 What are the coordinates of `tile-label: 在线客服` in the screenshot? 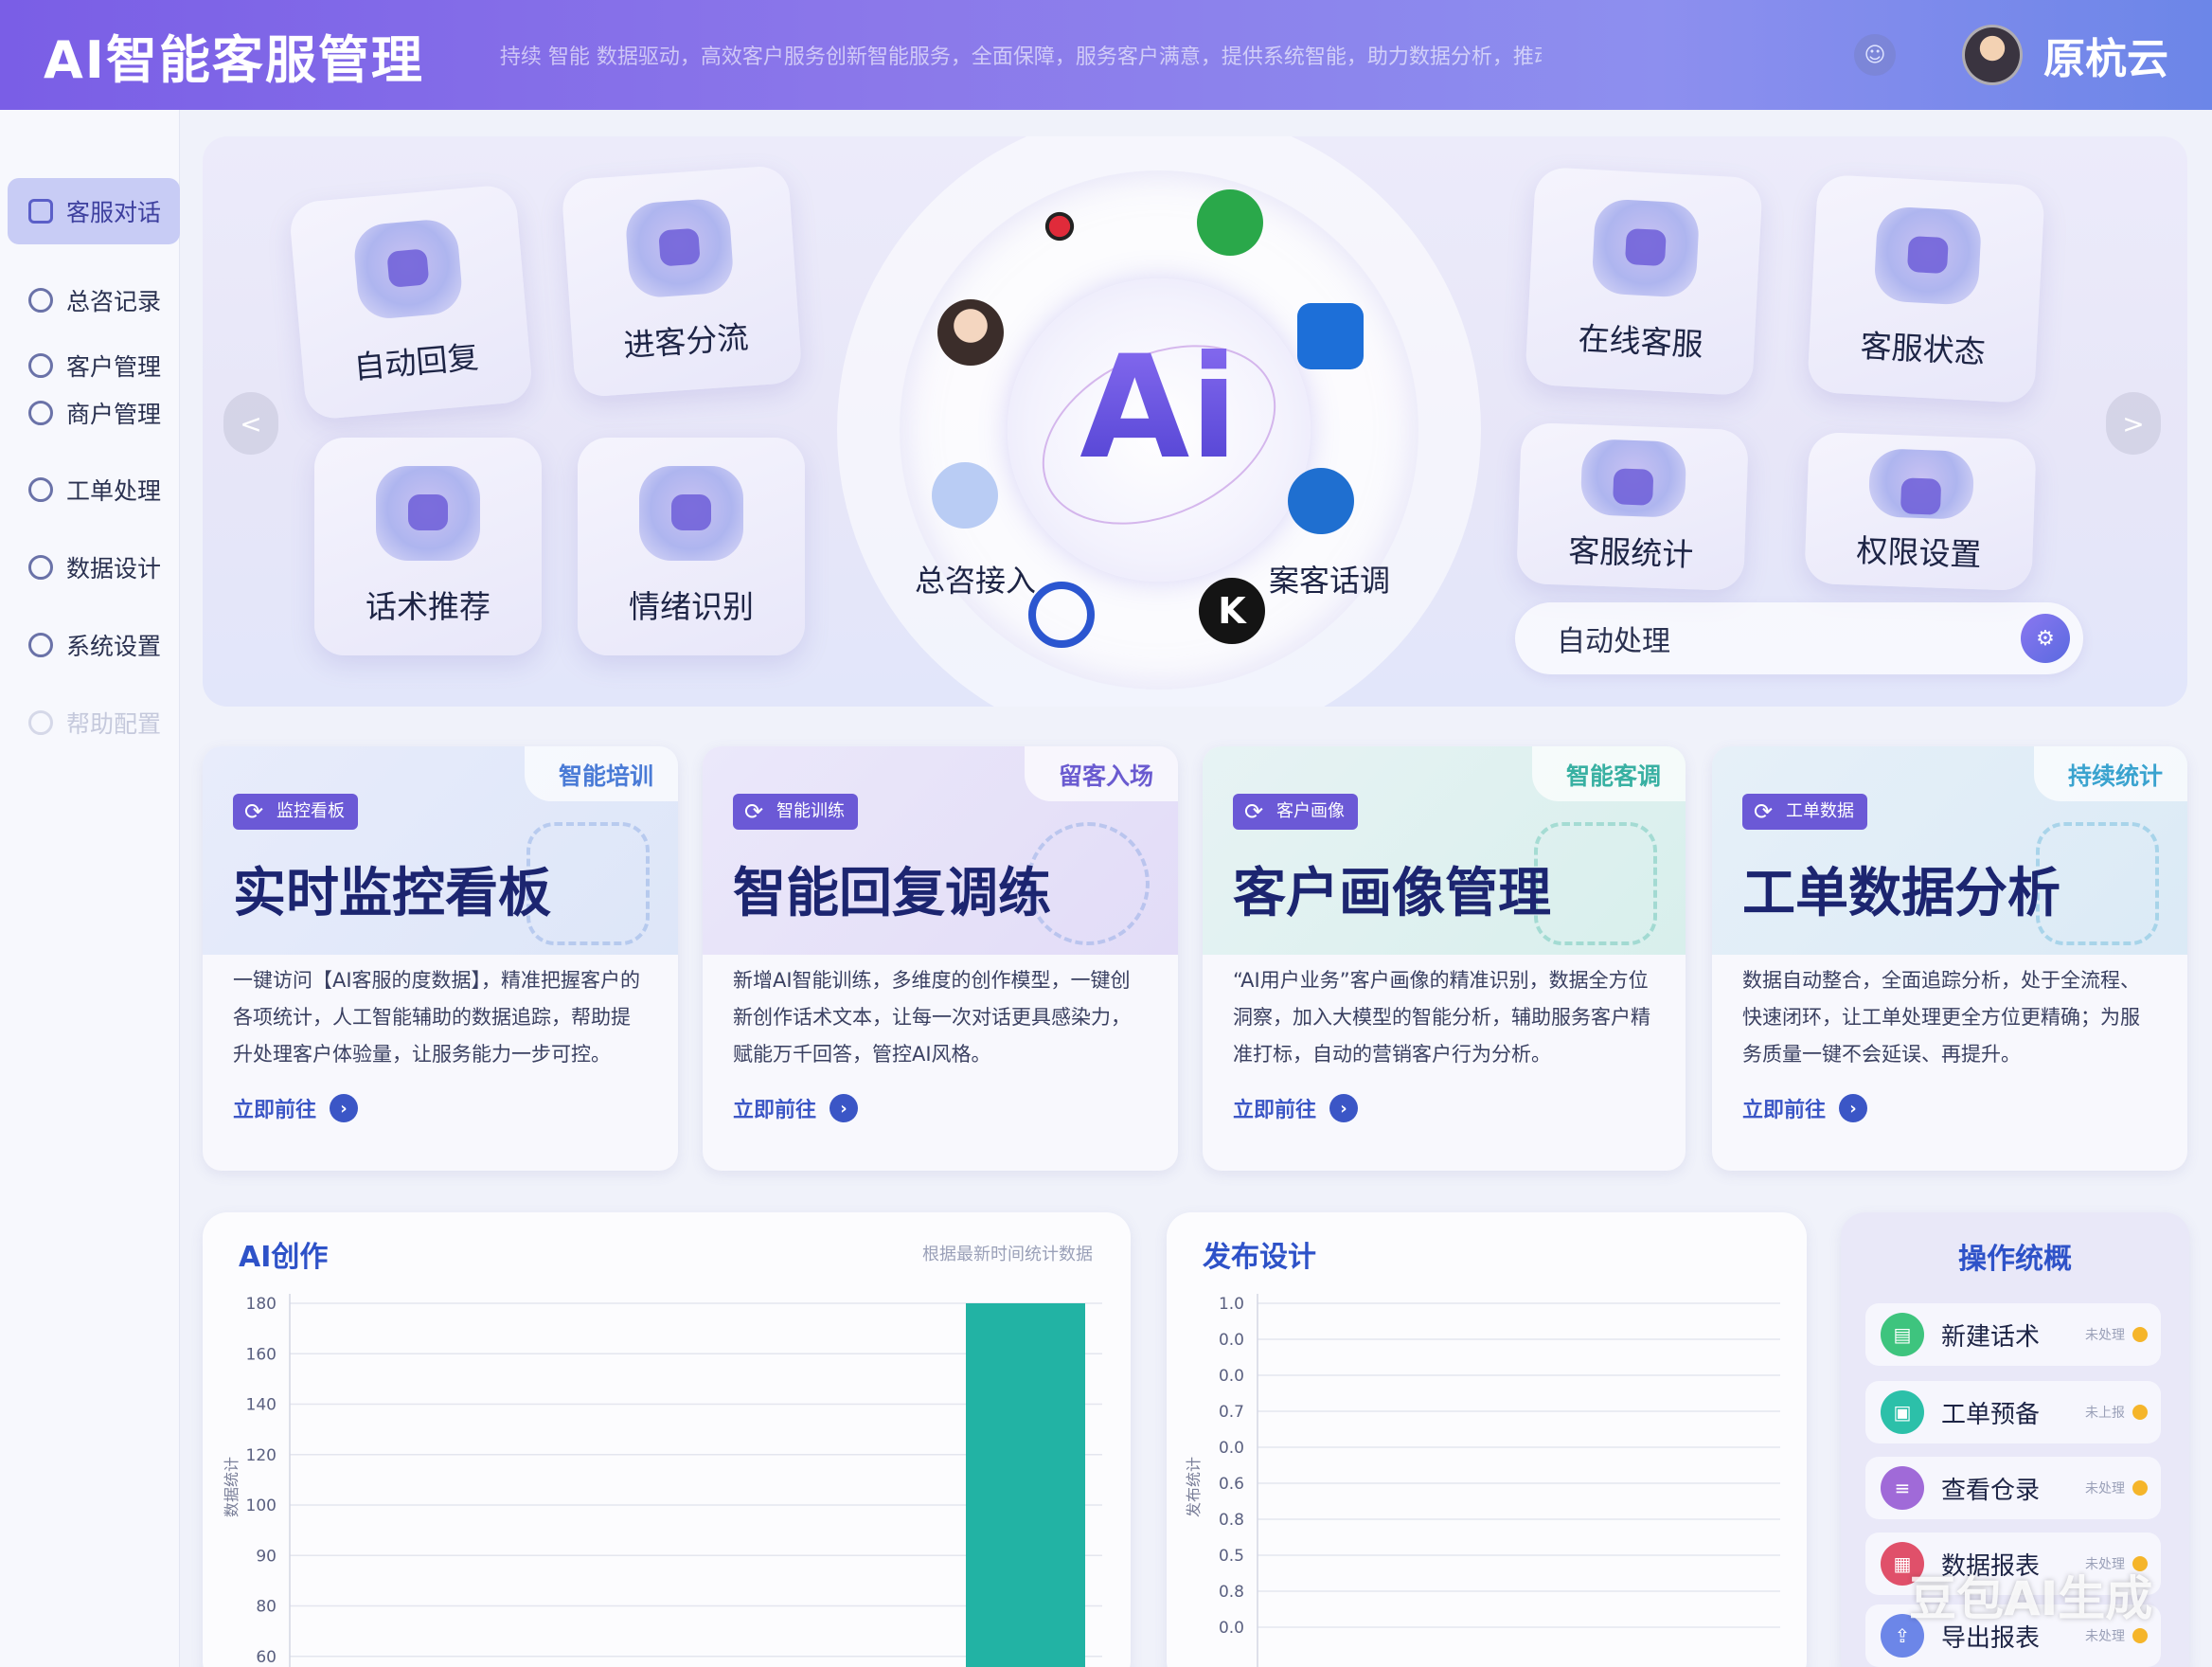 It's located at (1640, 342).